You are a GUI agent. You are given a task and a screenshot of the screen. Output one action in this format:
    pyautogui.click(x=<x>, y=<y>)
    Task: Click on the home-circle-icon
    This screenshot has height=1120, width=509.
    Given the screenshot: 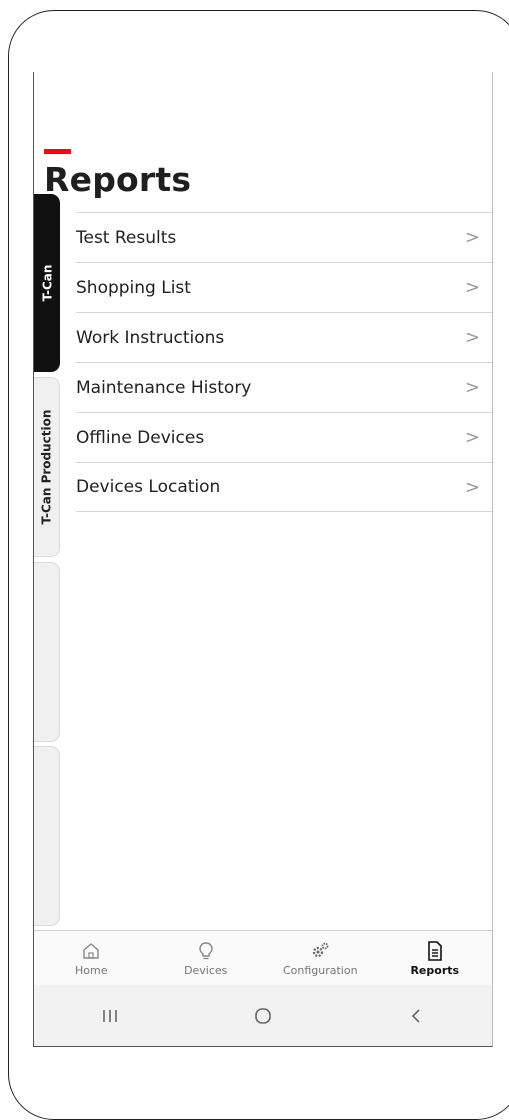 What is the action you would take?
    pyautogui.click(x=263, y=1016)
    